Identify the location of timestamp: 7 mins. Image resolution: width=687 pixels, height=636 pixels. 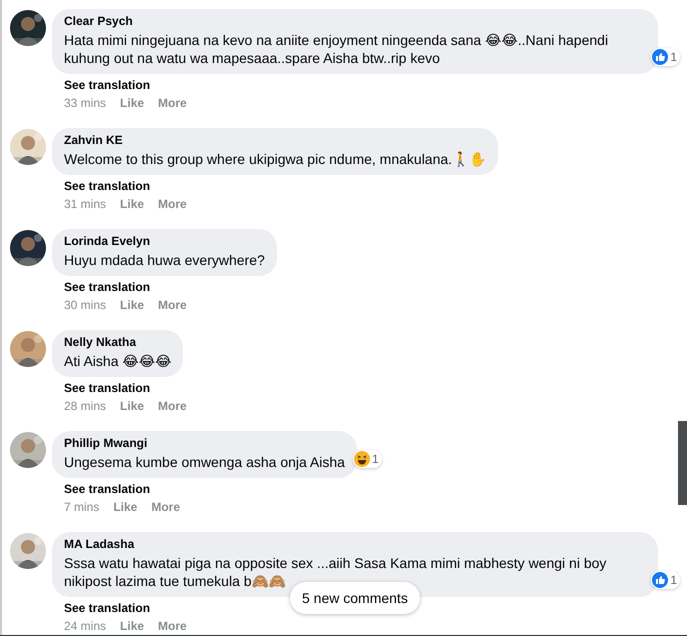
(82, 507).